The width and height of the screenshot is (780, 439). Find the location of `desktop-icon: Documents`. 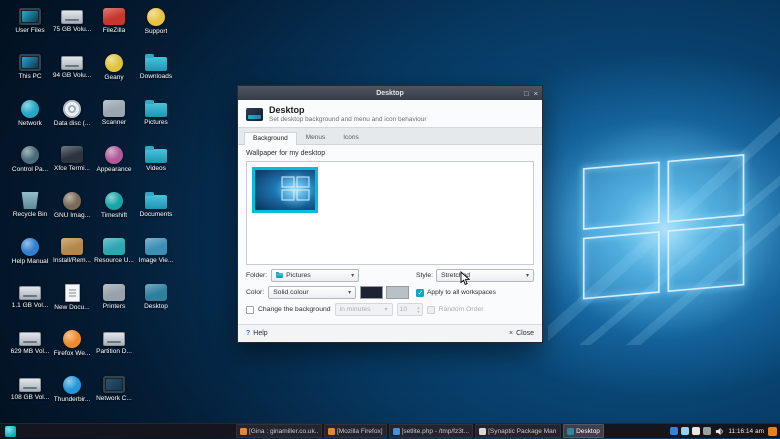

desktop-icon: Documents is located at coordinates (156, 211).